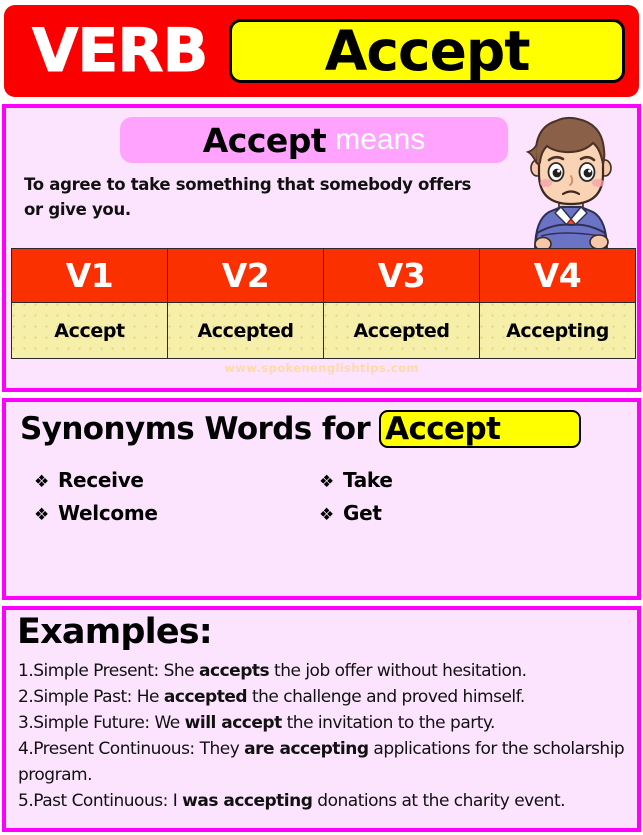 This screenshot has height=835, width=643. What do you see at coordinates (443, 429) in the screenshot?
I see `synonyms-word-chip-text: Accept` at bounding box center [443, 429].